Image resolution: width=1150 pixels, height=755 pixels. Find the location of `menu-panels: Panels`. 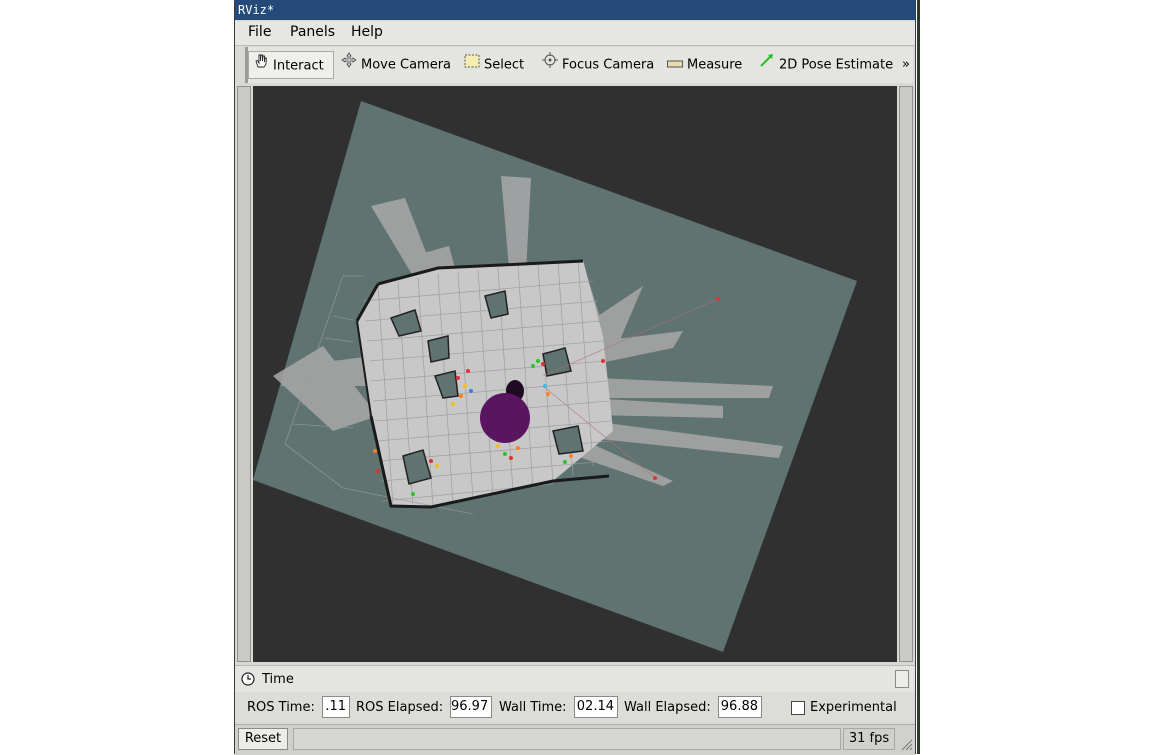

menu-panels: Panels is located at coordinates (312, 32).